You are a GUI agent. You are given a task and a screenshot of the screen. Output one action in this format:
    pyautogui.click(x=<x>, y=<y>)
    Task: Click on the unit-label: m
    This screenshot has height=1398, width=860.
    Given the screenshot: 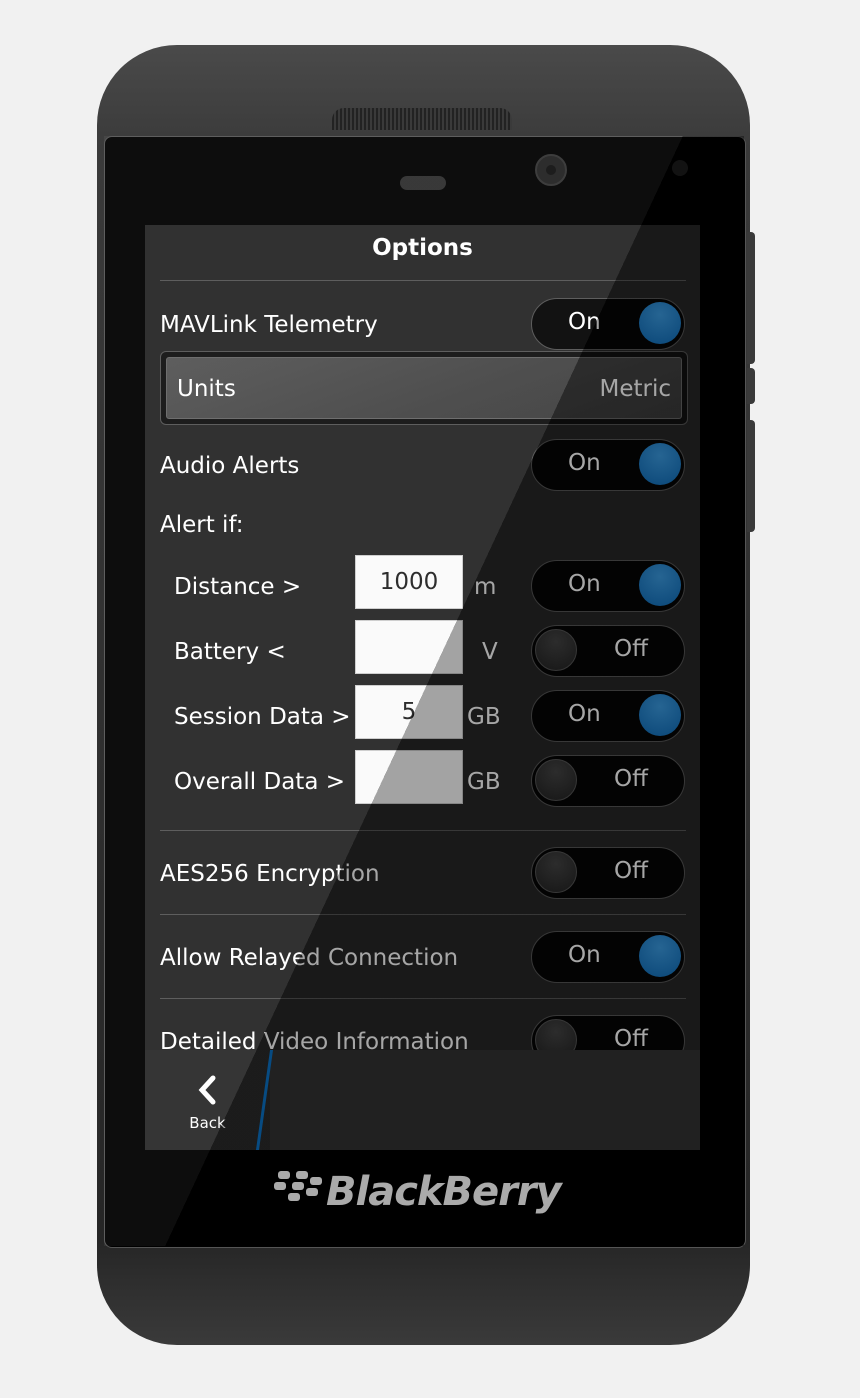 What is the action you would take?
    pyautogui.click(x=485, y=587)
    